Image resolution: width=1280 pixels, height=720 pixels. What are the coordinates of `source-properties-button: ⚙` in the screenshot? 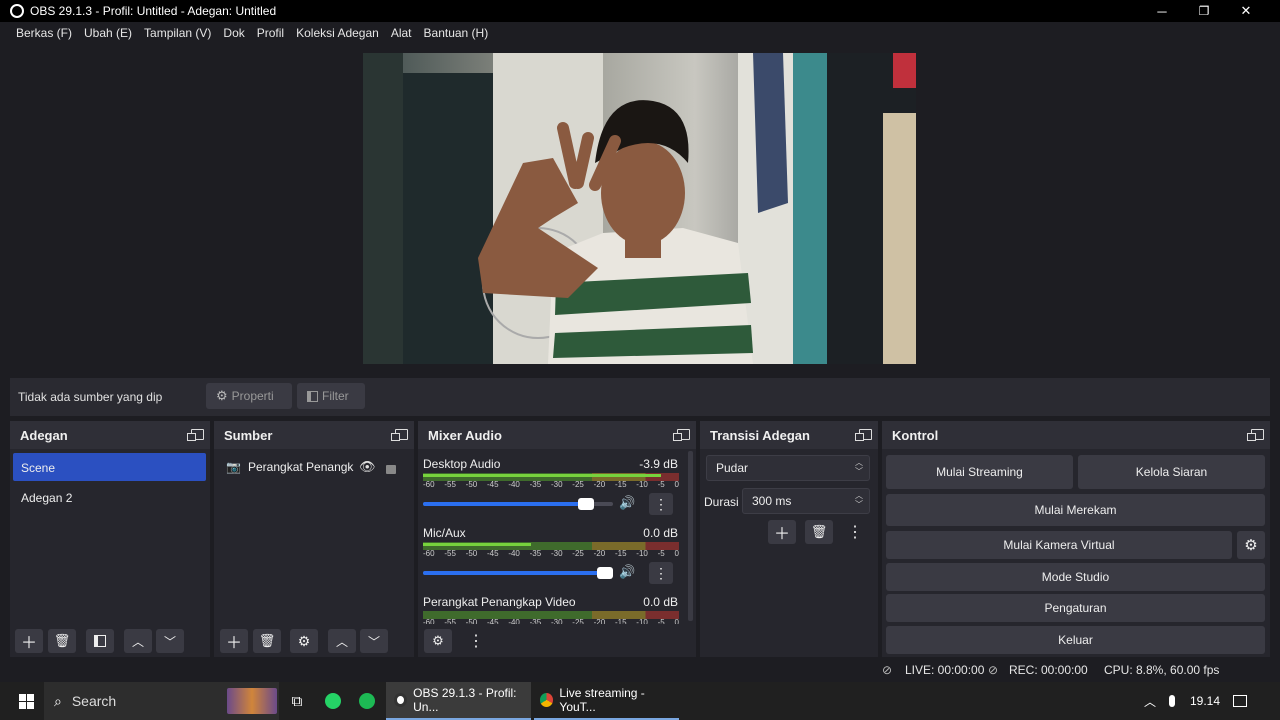 It's located at (304, 641).